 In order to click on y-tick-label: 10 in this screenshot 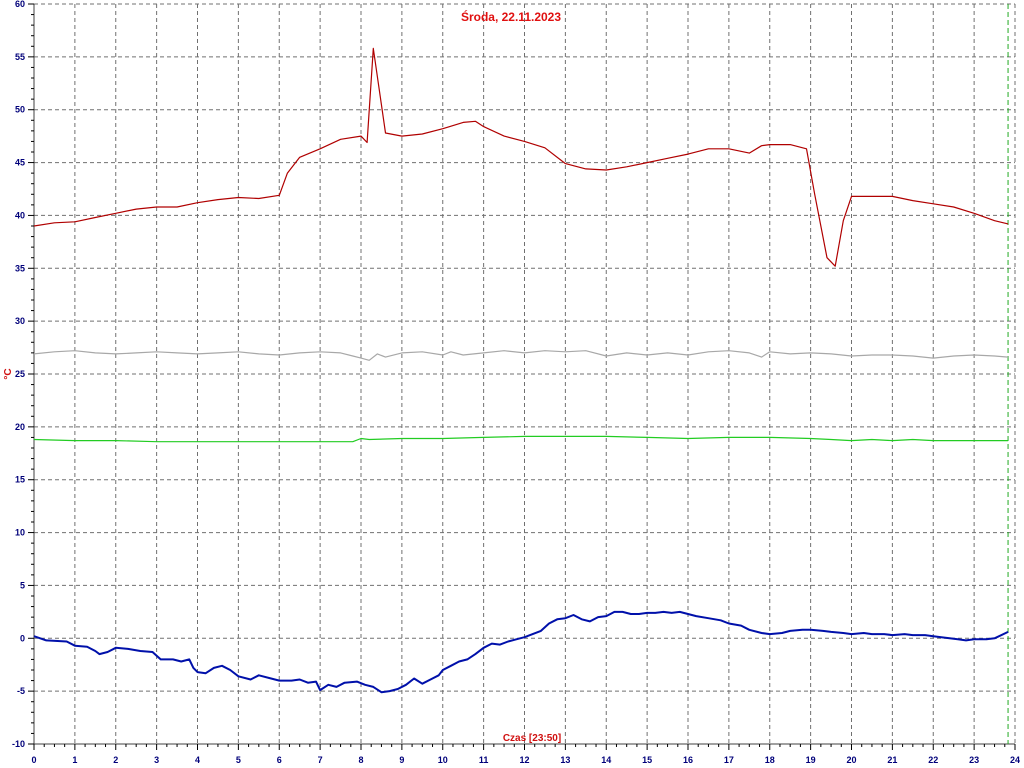, I will do `click(20, 533)`.